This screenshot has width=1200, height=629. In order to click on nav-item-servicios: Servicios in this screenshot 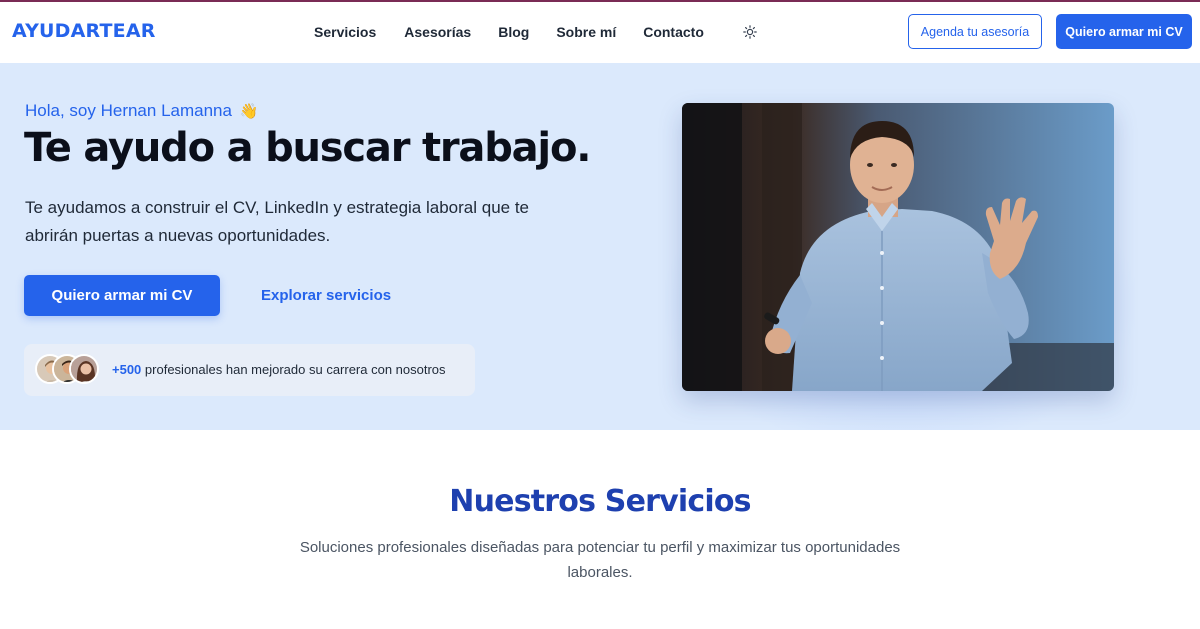, I will do `click(345, 32)`.